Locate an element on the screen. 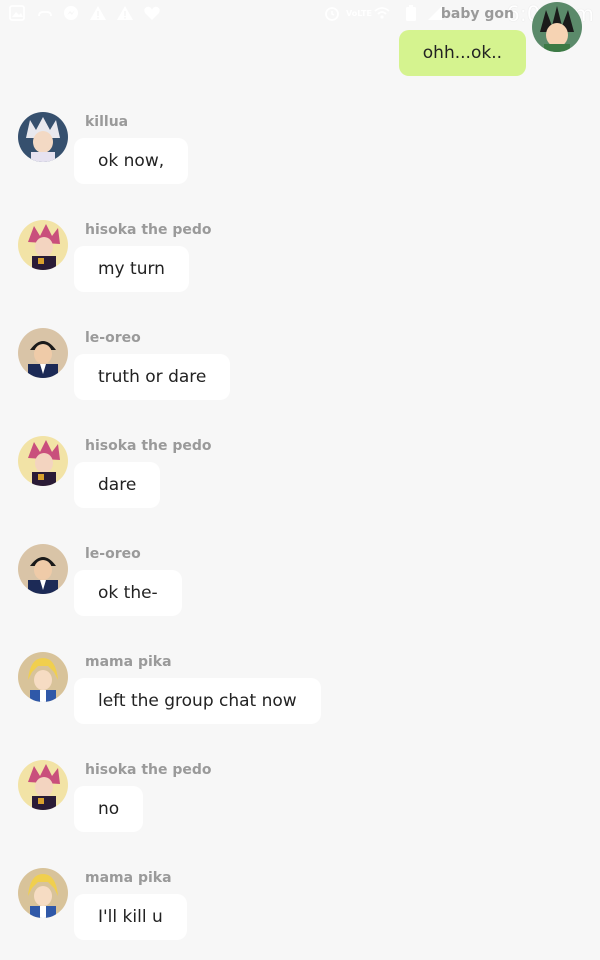 The width and height of the screenshot is (600, 960). outgoing-sender-name: baby gon is located at coordinates (477, 14).